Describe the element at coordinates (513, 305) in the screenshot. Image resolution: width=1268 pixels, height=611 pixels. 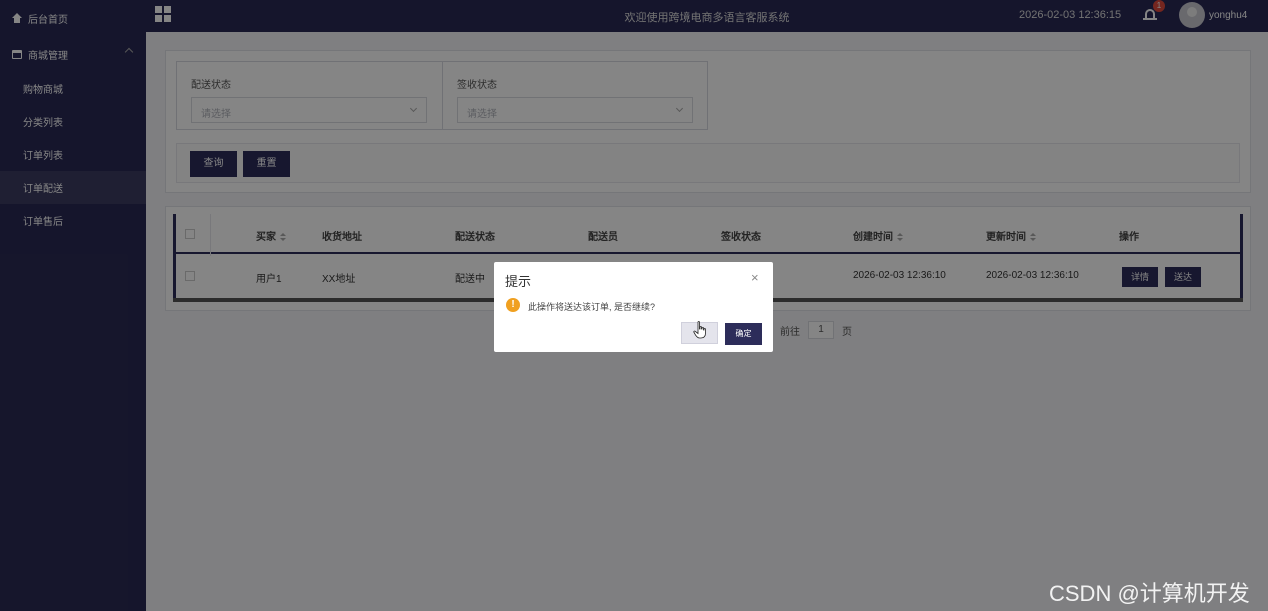
I see `warning-icon: !` at that location.